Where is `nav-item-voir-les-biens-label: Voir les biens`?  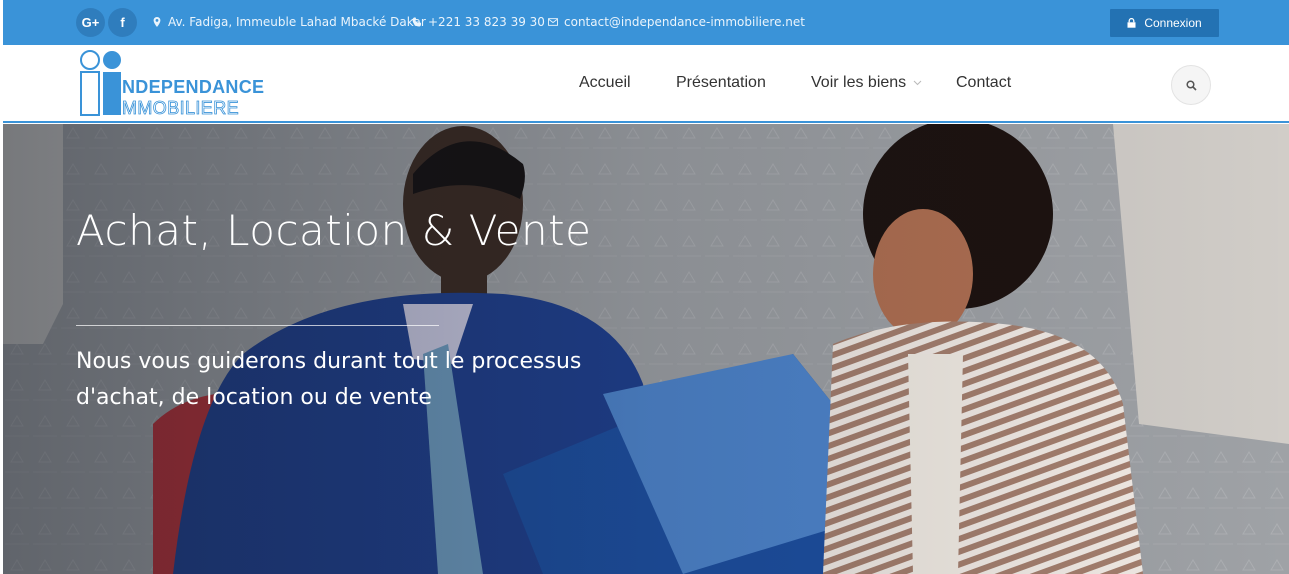 nav-item-voir-les-biens-label: Voir les biens is located at coordinates (859, 82).